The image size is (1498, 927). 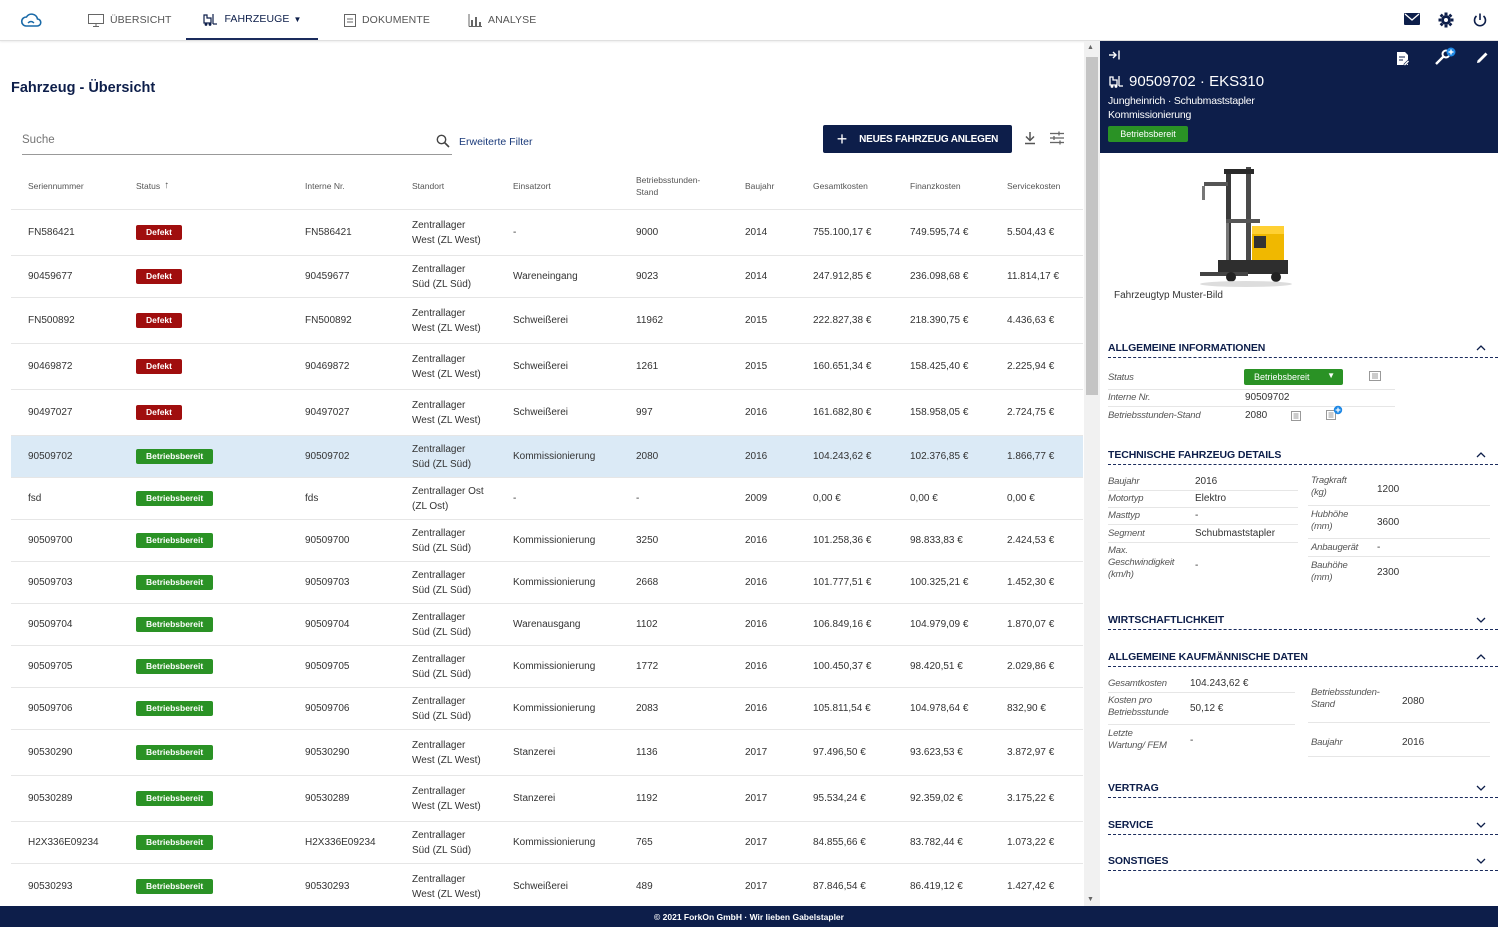 What do you see at coordinates (839, 752) in the screenshot?
I see `cell-total-text: 97.496,50 €` at bounding box center [839, 752].